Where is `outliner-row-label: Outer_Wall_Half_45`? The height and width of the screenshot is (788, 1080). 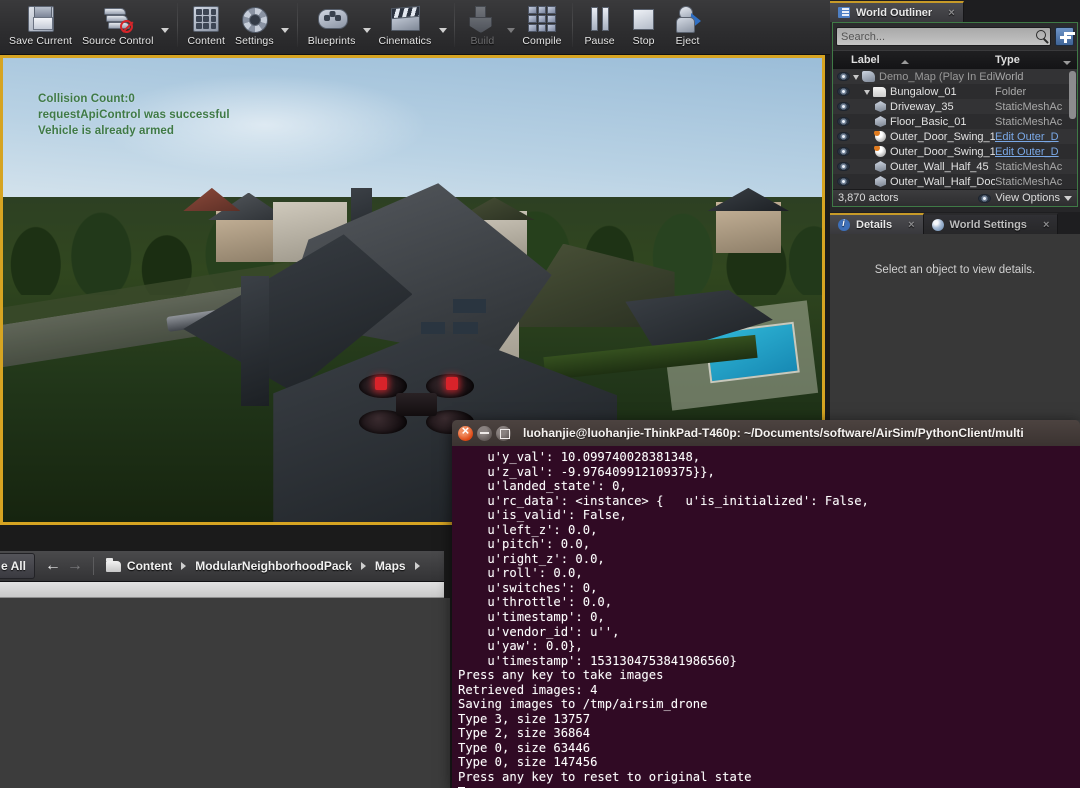 outliner-row-label: Outer_Wall_Half_45 is located at coordinates (924, 167).